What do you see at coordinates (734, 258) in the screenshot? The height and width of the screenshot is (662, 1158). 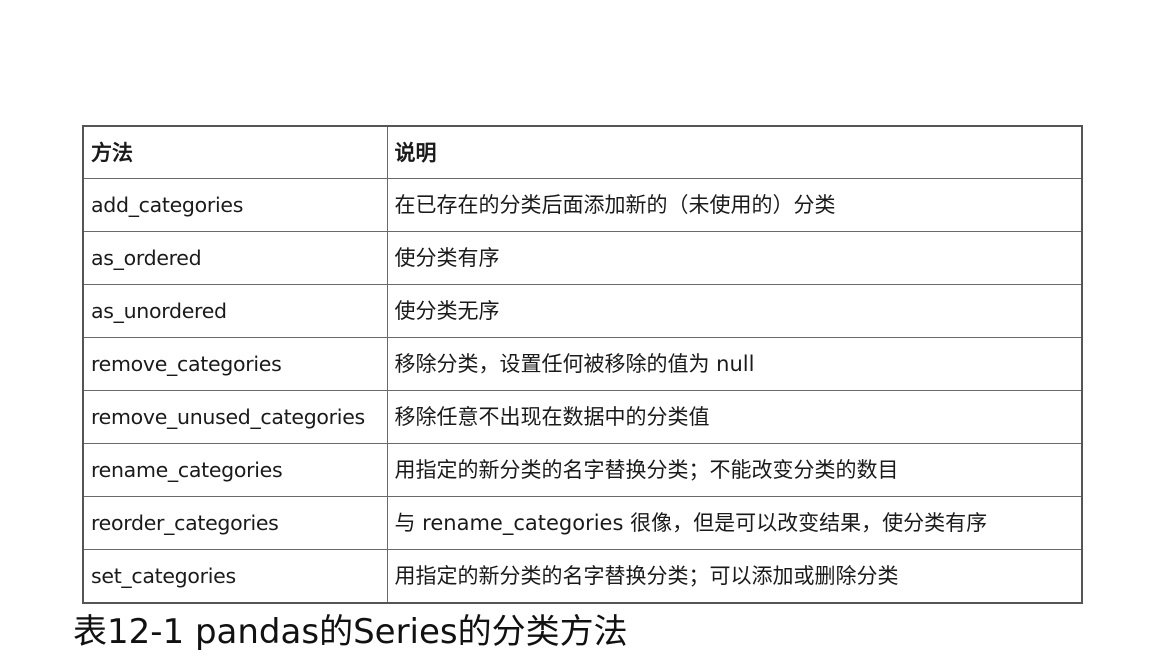 I see `method-description-cell: 使分类有序` at bounding box center [734, 258].